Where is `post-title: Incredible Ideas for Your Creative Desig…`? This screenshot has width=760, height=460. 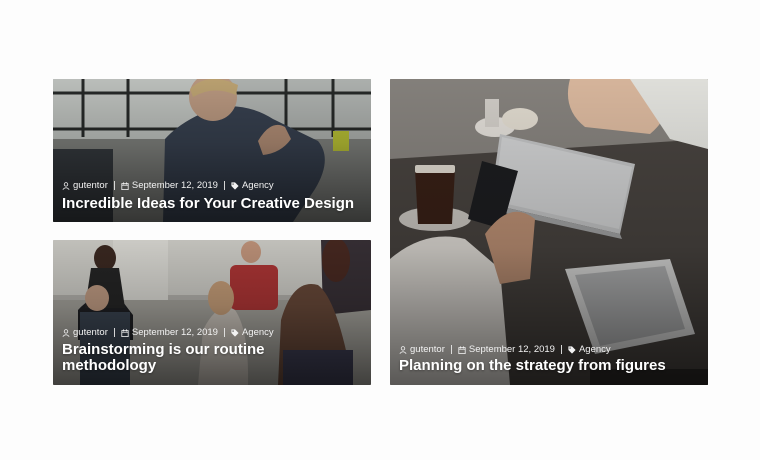 post-title: Incredible Ideas for Your Creative Desig… is located at coordinates (211, 204).